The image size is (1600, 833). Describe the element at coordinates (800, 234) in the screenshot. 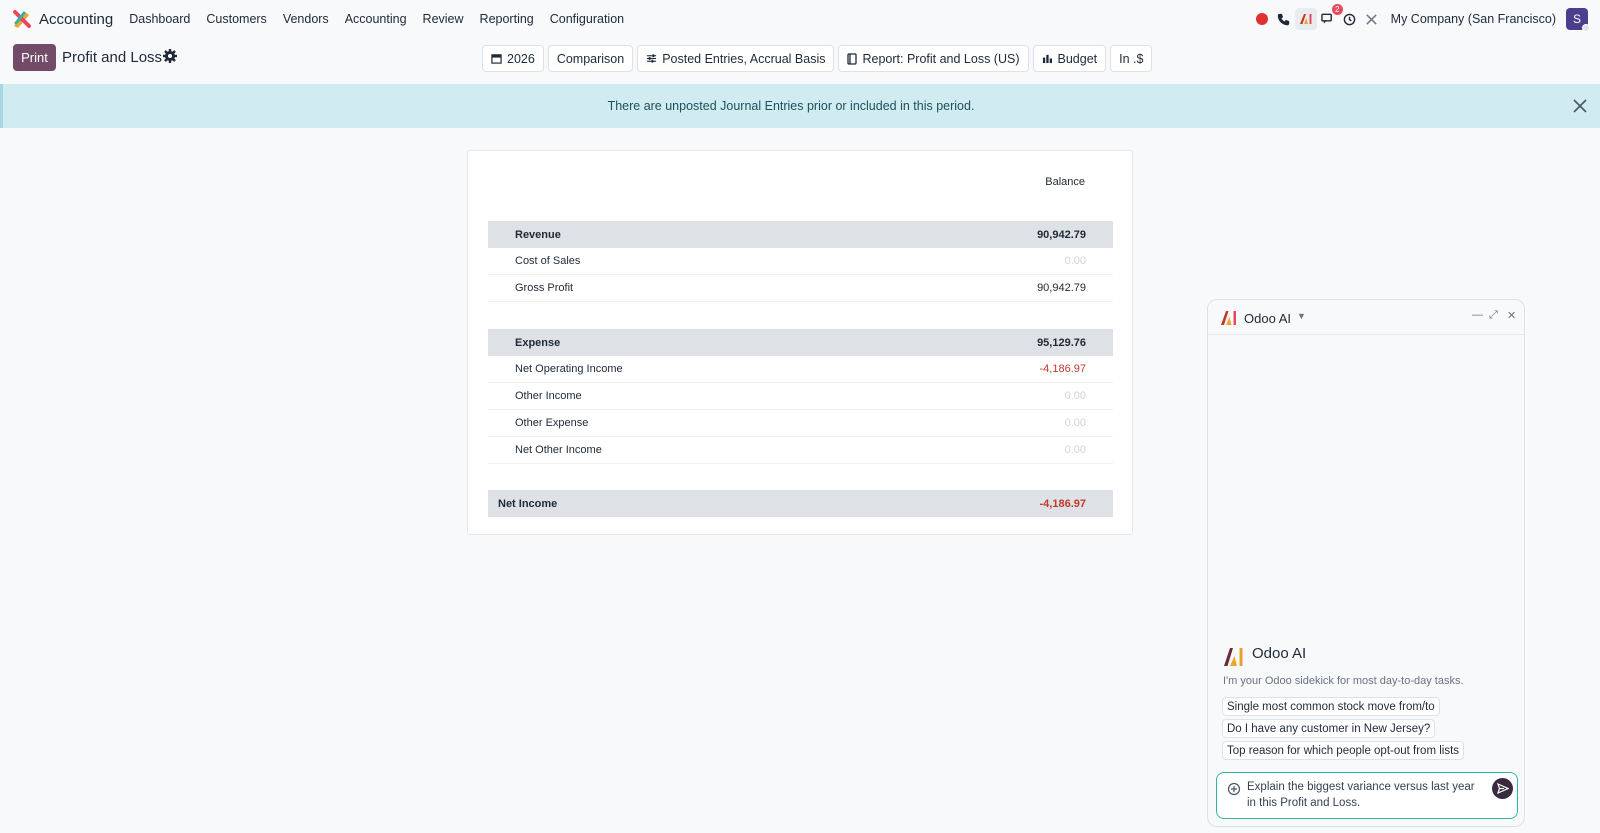

I see `report-line-revenue: Revenue 90,942.79` at that location.